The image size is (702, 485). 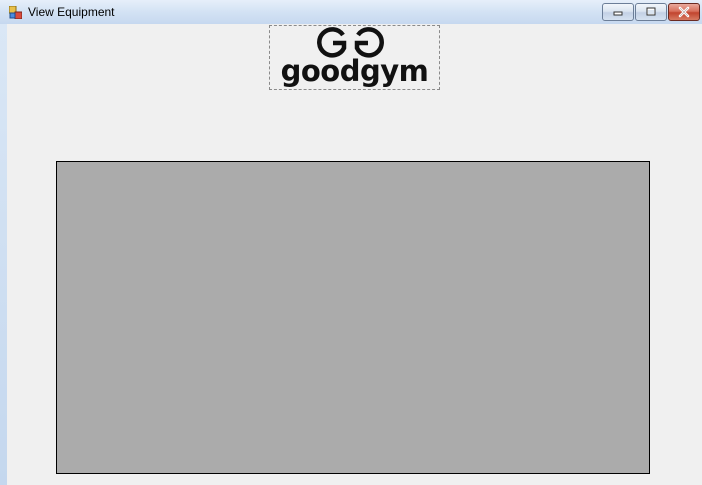 I want to click on close-icon, so click(x=684, y=12).